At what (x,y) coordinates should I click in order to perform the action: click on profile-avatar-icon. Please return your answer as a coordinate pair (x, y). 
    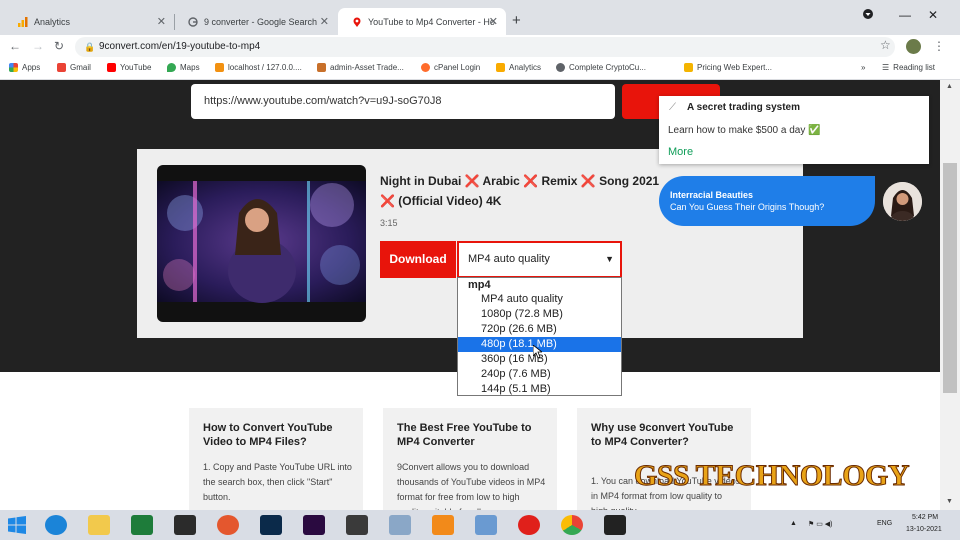
    Looking at the image, I should click on (913, 46).